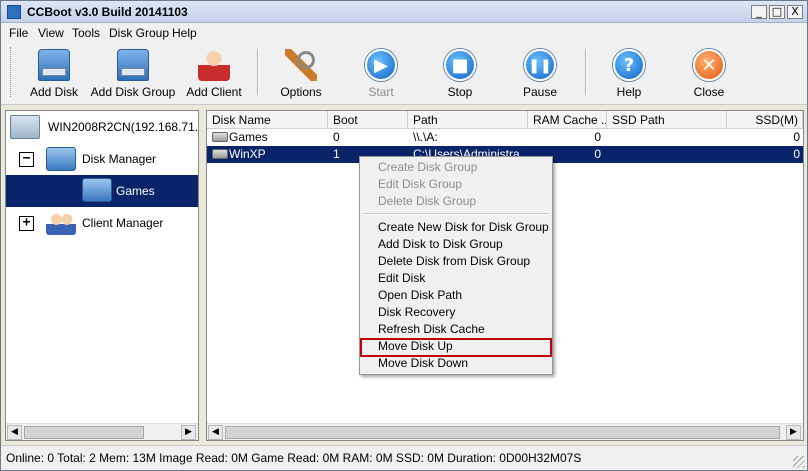  Describe the element at coordinates (456, 312) in the screenshot. I see `menu-item-disk-recovery: Disk Recovery` at that location.